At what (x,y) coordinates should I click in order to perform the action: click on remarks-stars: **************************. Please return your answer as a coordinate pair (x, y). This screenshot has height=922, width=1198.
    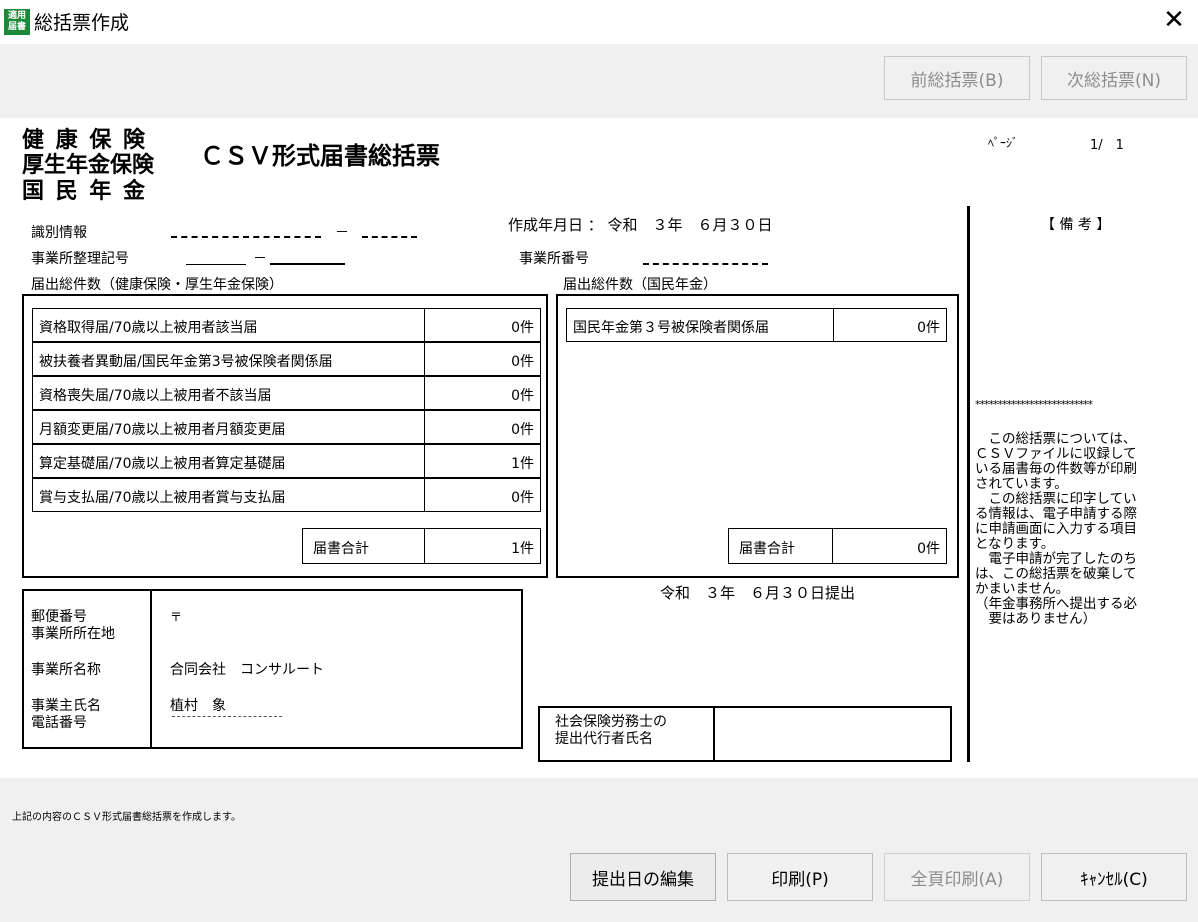
    Looking at the image, I should click on (1034, 404).